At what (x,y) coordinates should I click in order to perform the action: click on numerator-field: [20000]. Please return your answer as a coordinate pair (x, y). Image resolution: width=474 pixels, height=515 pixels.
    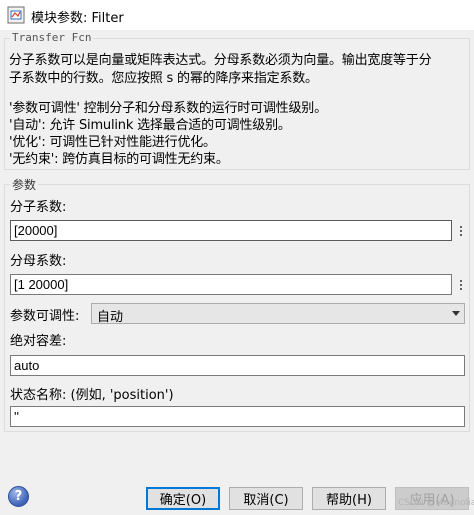
    Looking at the image, I should click on (231, 230).